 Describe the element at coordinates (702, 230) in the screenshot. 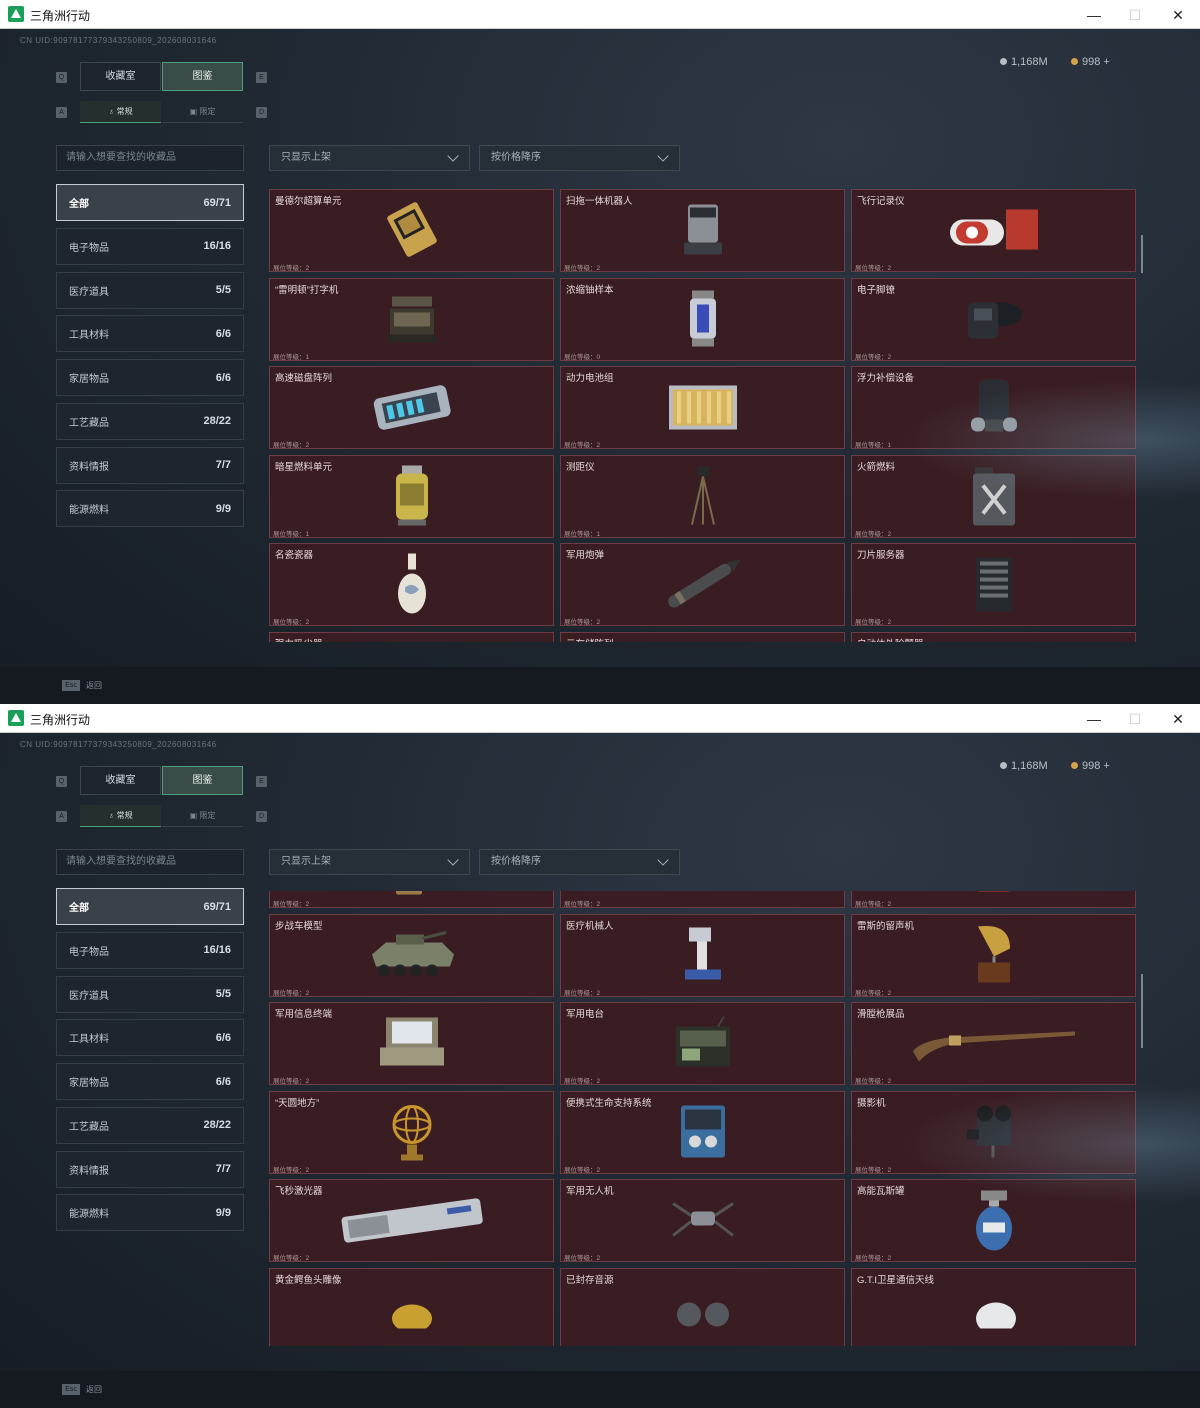

I see `collection-card: 扫拖一体机器人 展位等级：2` at that location.